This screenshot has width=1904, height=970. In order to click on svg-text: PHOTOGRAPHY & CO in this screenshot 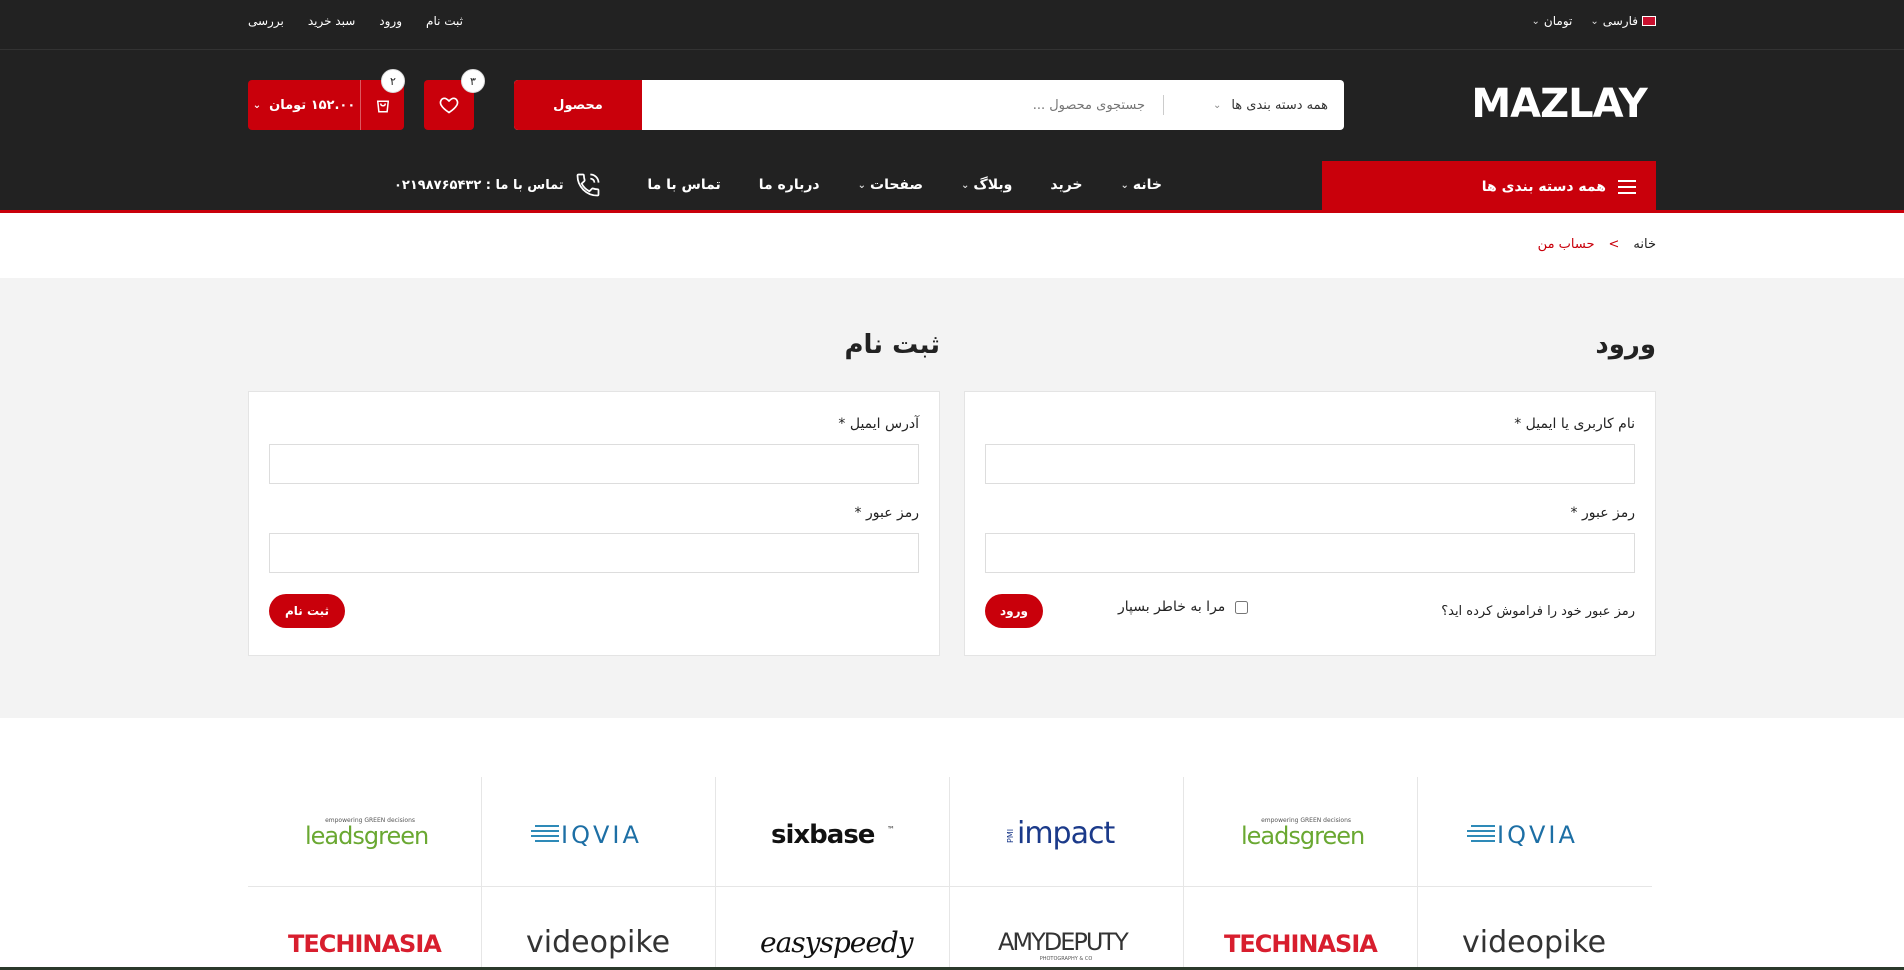, I will do `click(1065, 959)`.